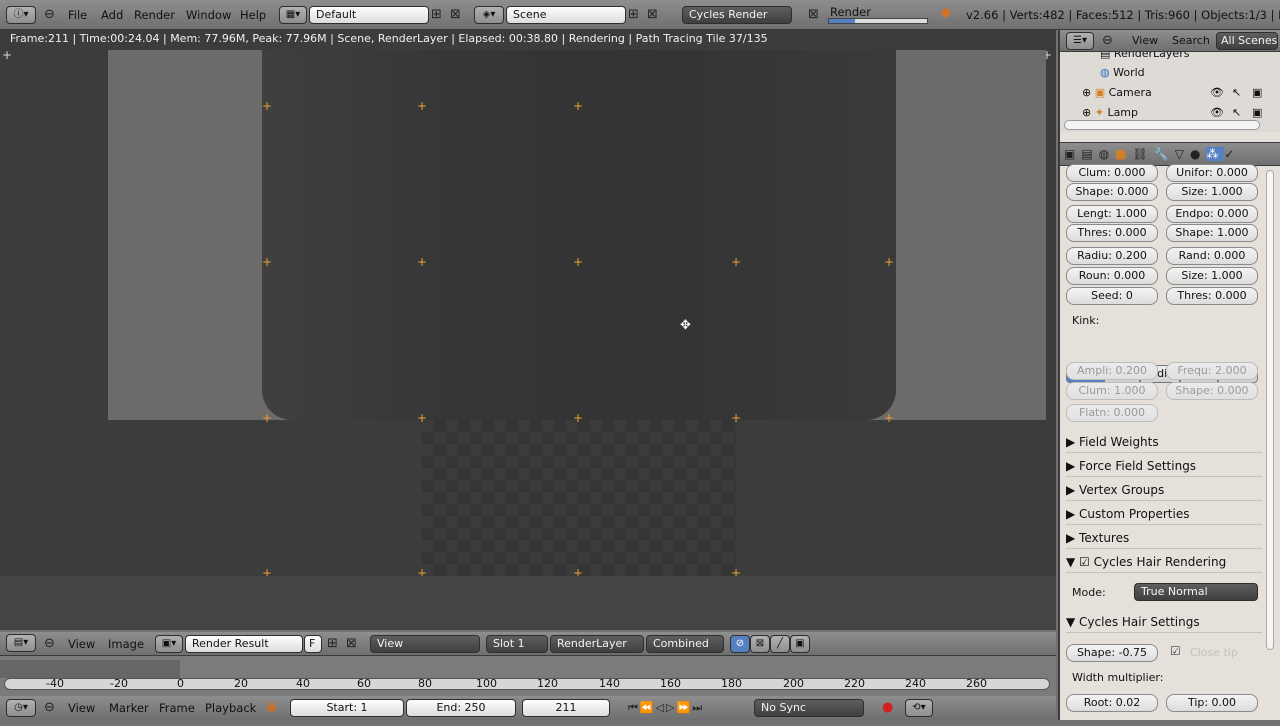  What do you see at coordinates (1080, 41) in the screenshot?
I see `outliner-editor-icon: ☰▾` at bounding box center [1080, 41].